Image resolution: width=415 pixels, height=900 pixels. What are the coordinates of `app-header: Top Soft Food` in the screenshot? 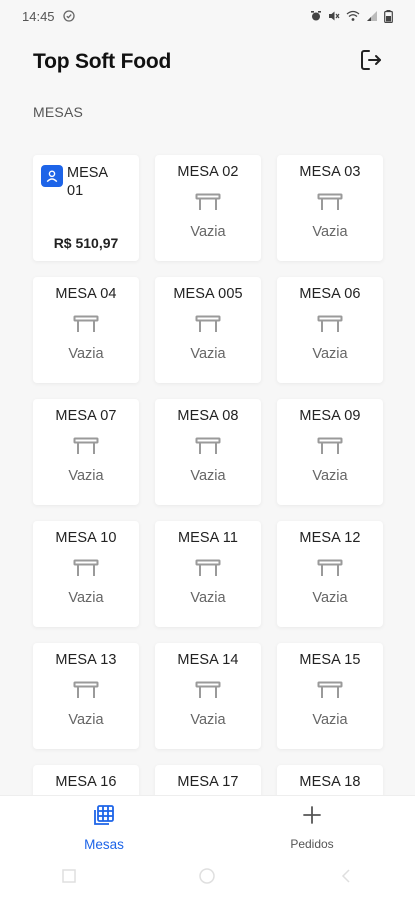 It's located at (207, 62).